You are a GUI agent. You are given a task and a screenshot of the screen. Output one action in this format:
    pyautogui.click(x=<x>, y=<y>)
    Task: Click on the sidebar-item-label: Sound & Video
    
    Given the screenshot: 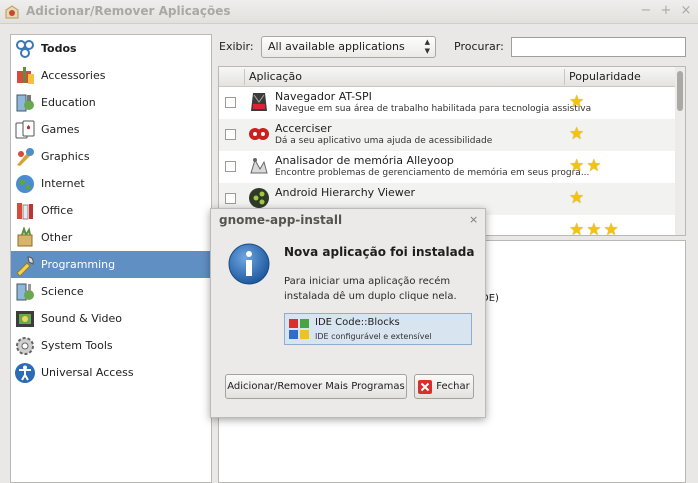 What is the action you would take?
    pyautogui.click(x=82, y=318)
    